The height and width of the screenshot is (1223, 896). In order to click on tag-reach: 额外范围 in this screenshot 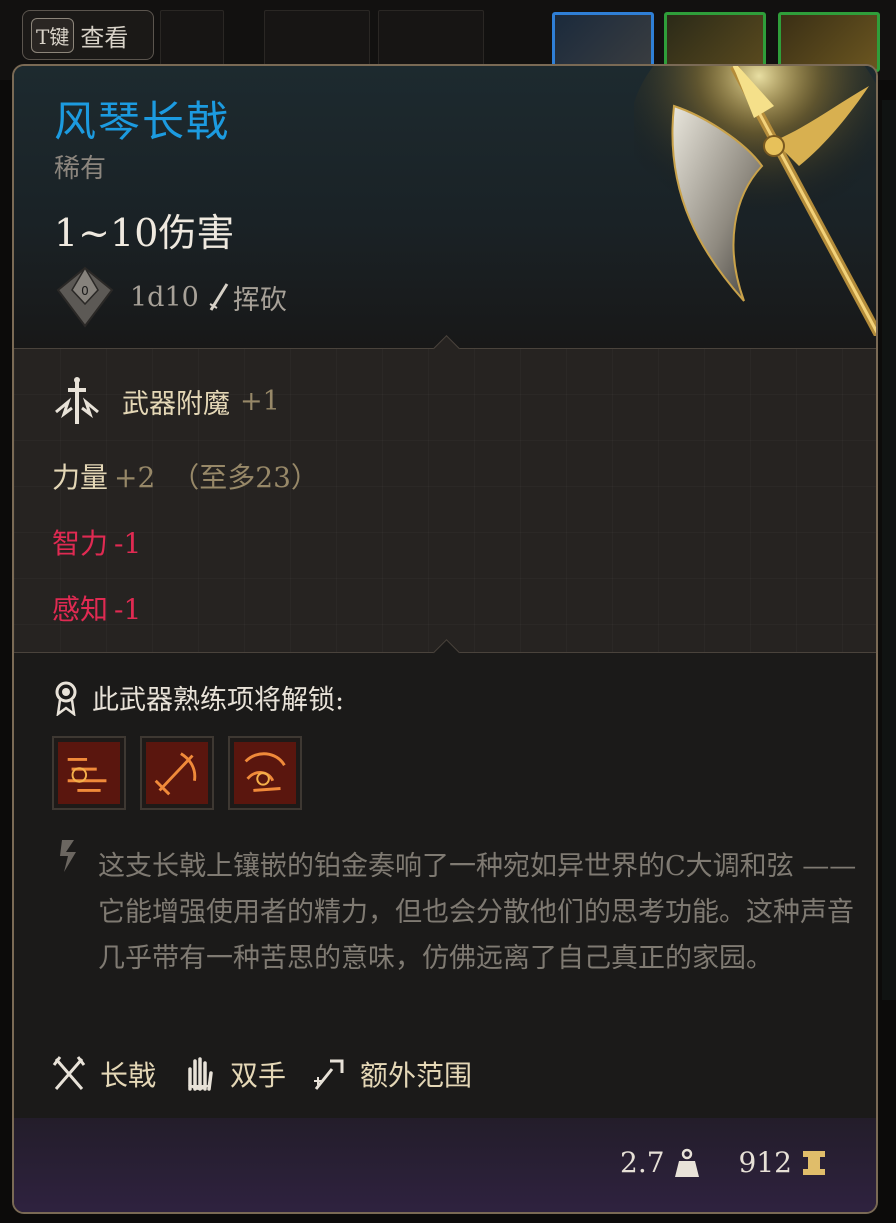, I will do `click(392, 1074)`.